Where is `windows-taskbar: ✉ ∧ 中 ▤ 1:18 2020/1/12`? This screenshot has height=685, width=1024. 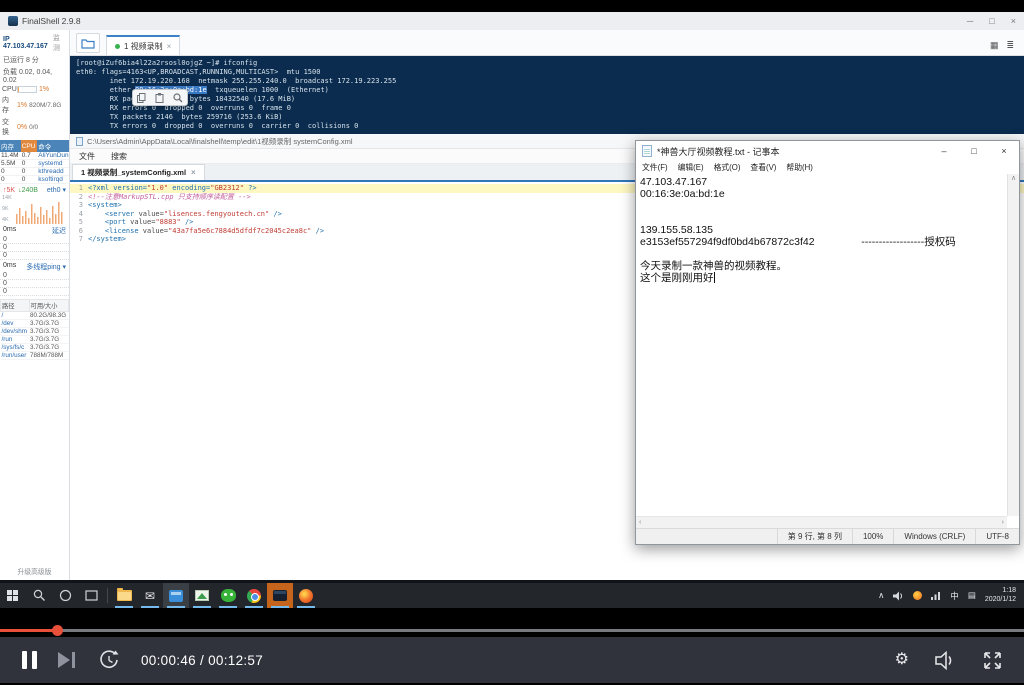
windows-taskbar: ✉ ∧ 中 ▤ 1:18 2020/1/12 is located at coordinates (512, 595).